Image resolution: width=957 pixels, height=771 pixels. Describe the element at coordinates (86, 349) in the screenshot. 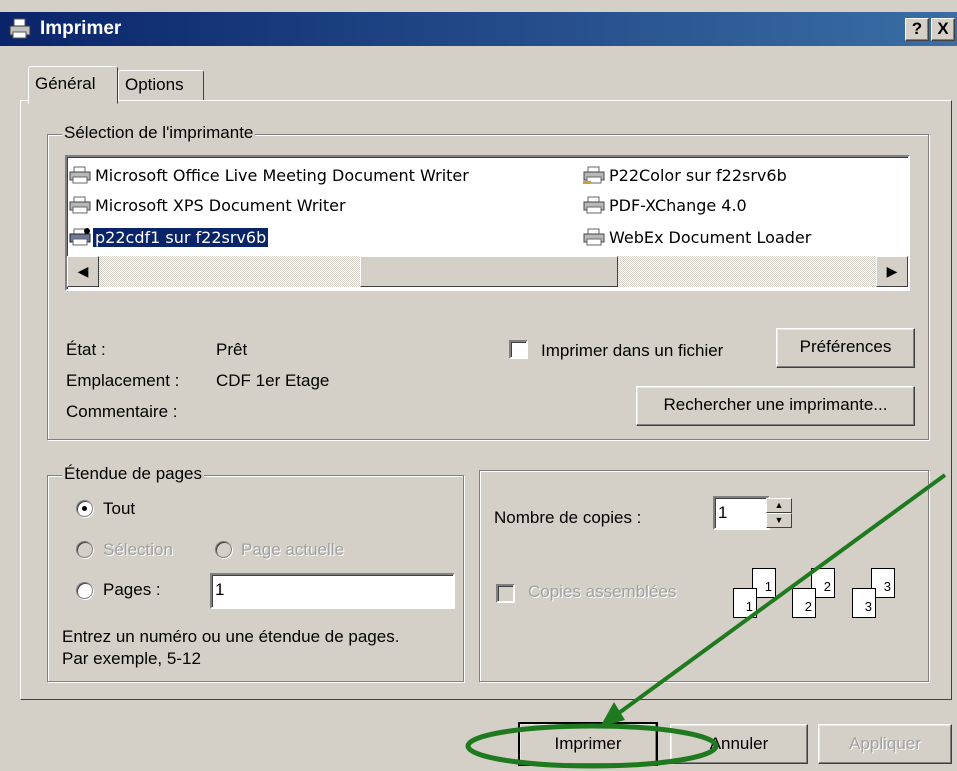

I see `status-label: État :` at that location.